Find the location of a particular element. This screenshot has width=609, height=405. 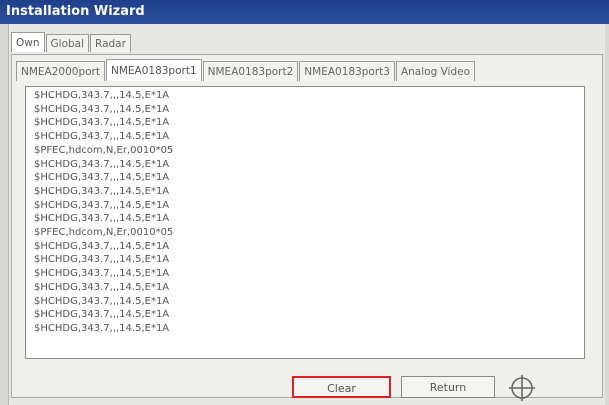

tab-nmea0183port2: NMEA0183port2 is located at coordinates (250, 71).